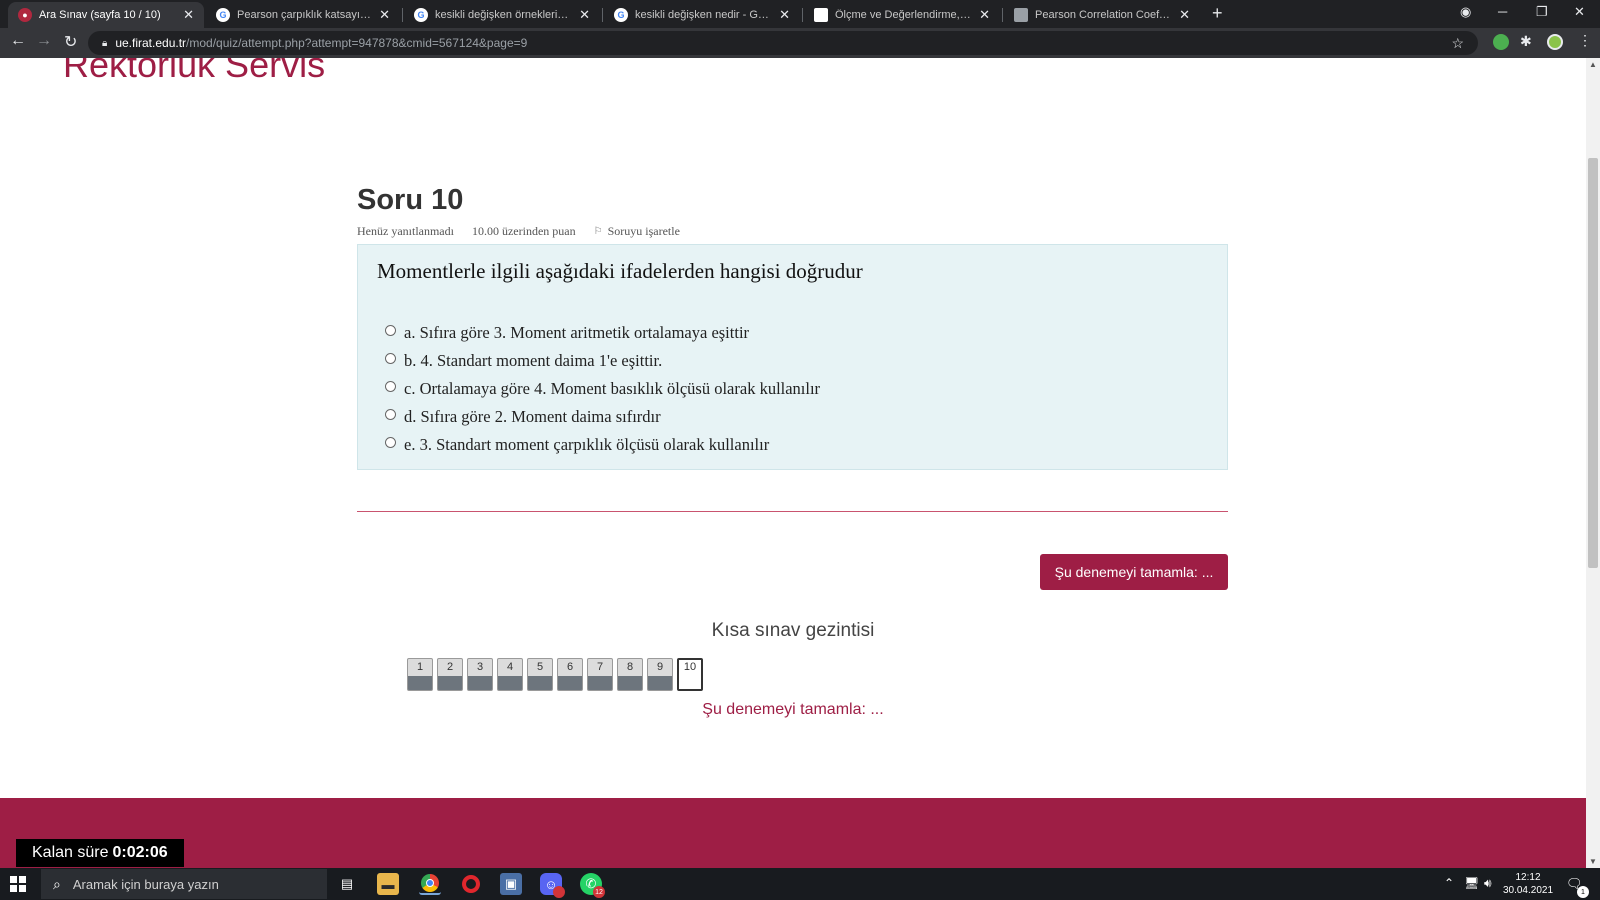  Describe the element at coordinates (1528, 877) in the screenshot. I see `clock-time: 12:12` at that location.